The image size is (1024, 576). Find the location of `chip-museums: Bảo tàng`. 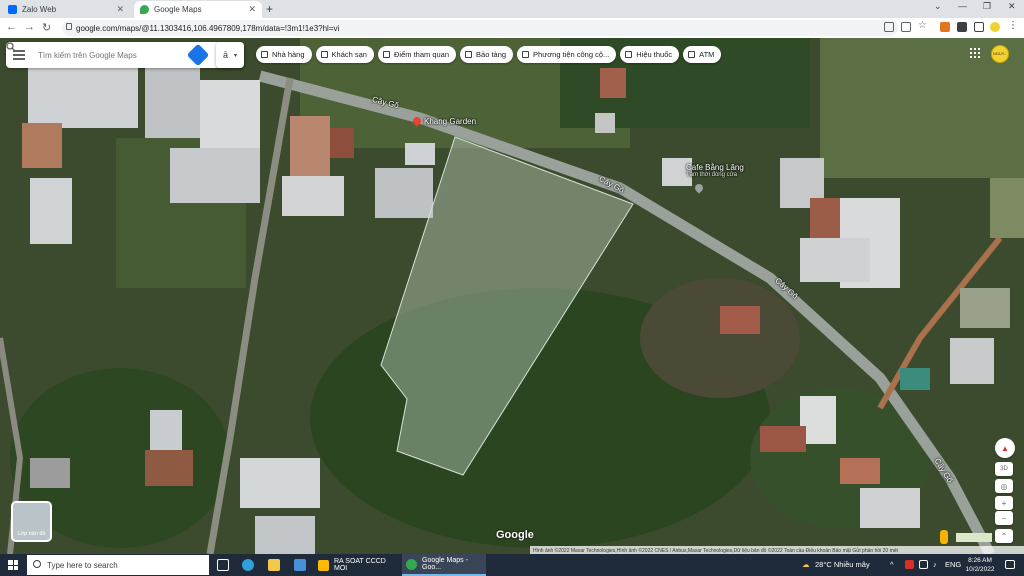

chip-museums: Bảo tàng is located at coordinates (487, 54).